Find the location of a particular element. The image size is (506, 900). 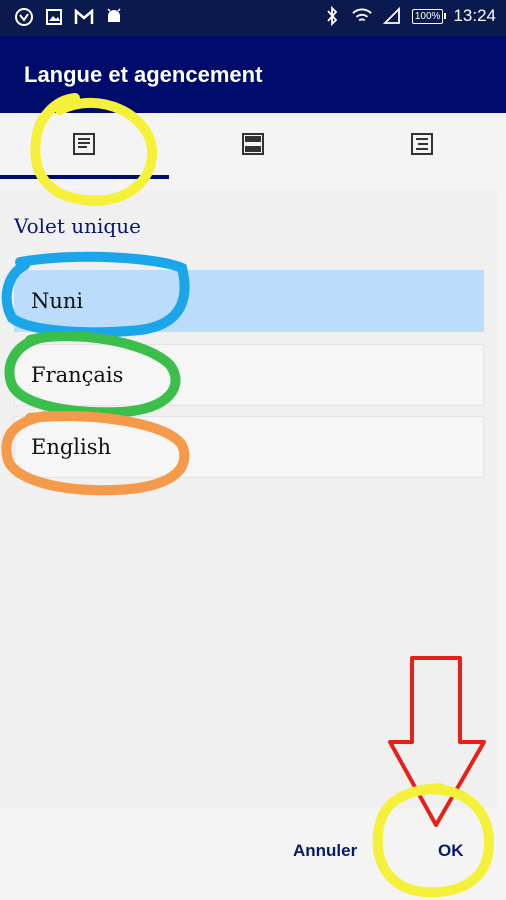

wifi-icon is located at coordinates (362, 16).